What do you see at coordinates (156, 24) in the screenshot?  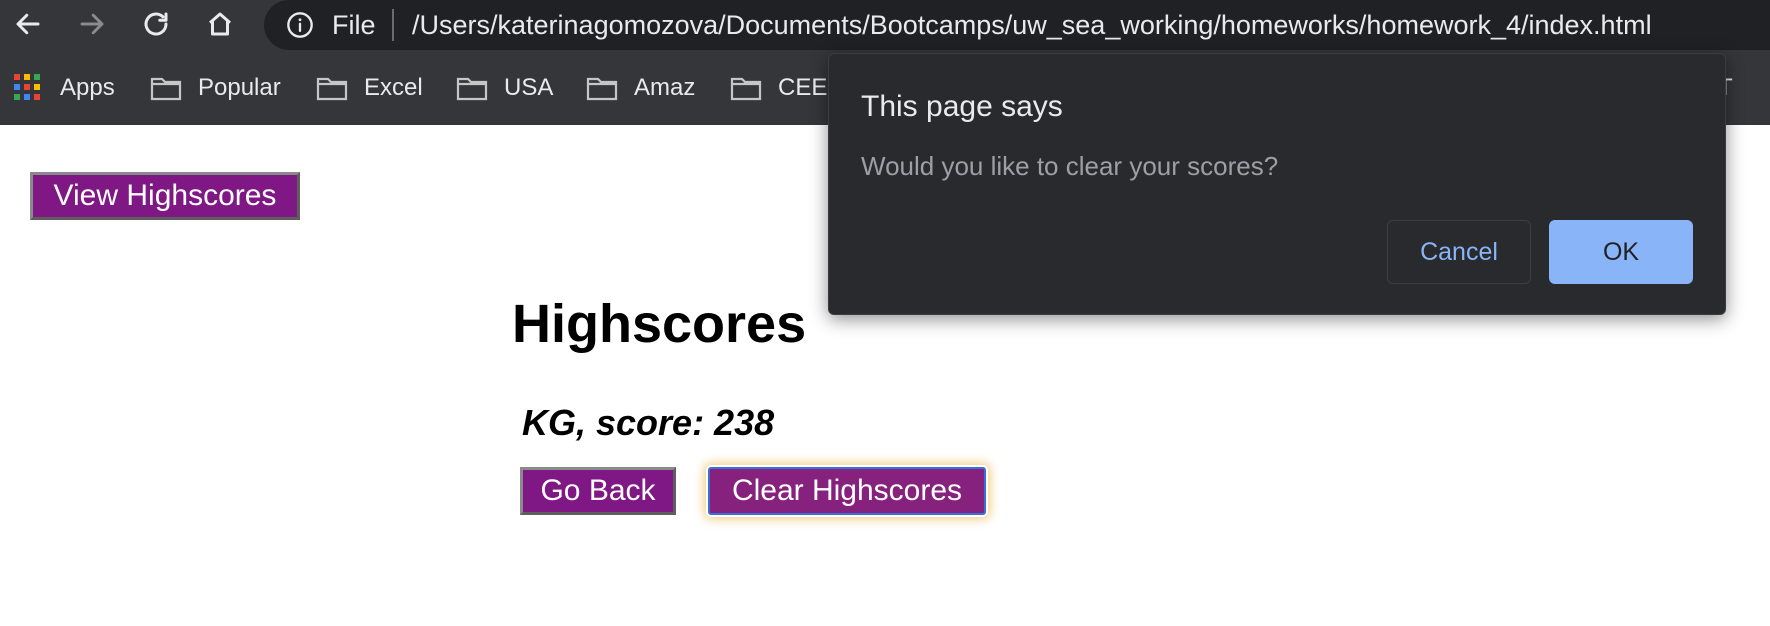 I see `reload-icon` at bounding box center [156, 24].